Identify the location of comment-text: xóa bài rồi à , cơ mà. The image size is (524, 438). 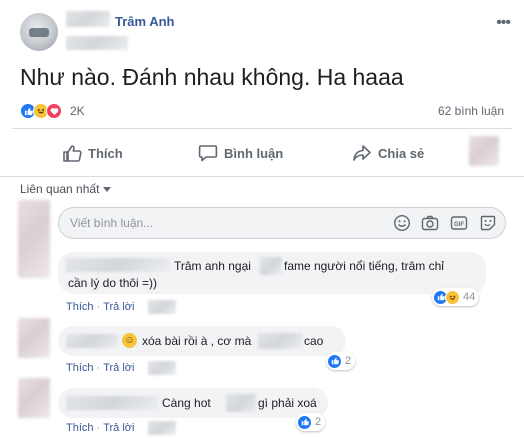
(197, 341).